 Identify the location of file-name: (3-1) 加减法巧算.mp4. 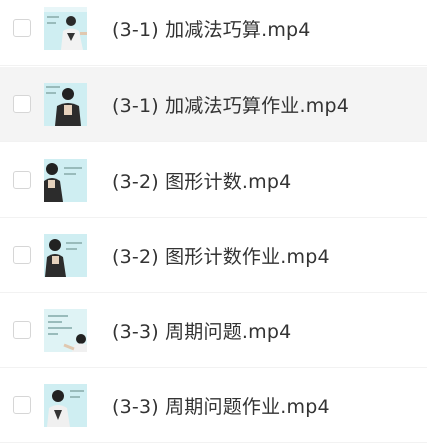
(211, 28).